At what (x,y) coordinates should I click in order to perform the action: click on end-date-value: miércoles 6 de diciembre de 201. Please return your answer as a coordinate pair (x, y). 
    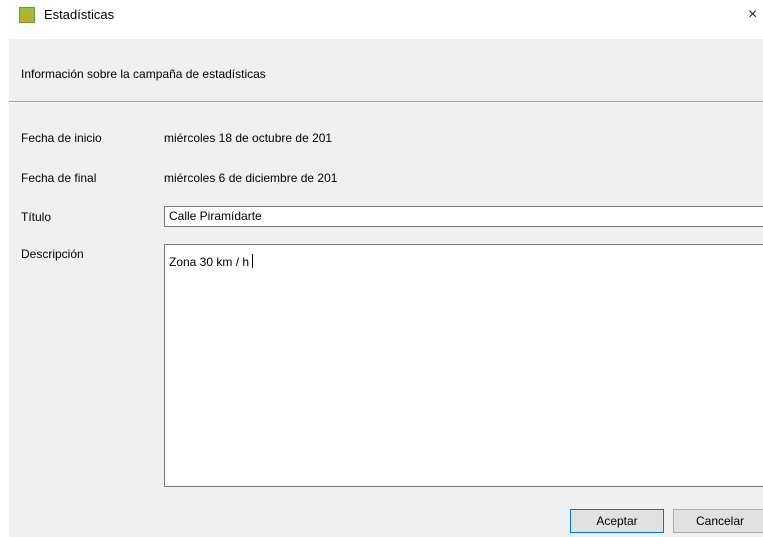
    Looking at the image, I should click on (251, 178).